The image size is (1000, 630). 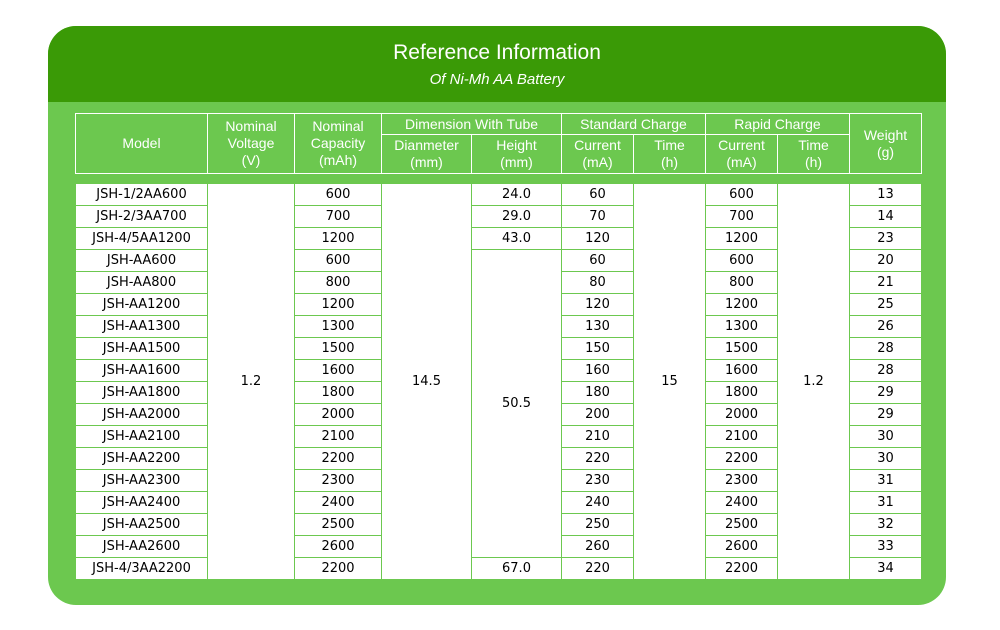 What do you see at coordinates (141, 370) in the screenshot?
I see `model-cell: JSH-AA1600` at bounding box center [141, 370].